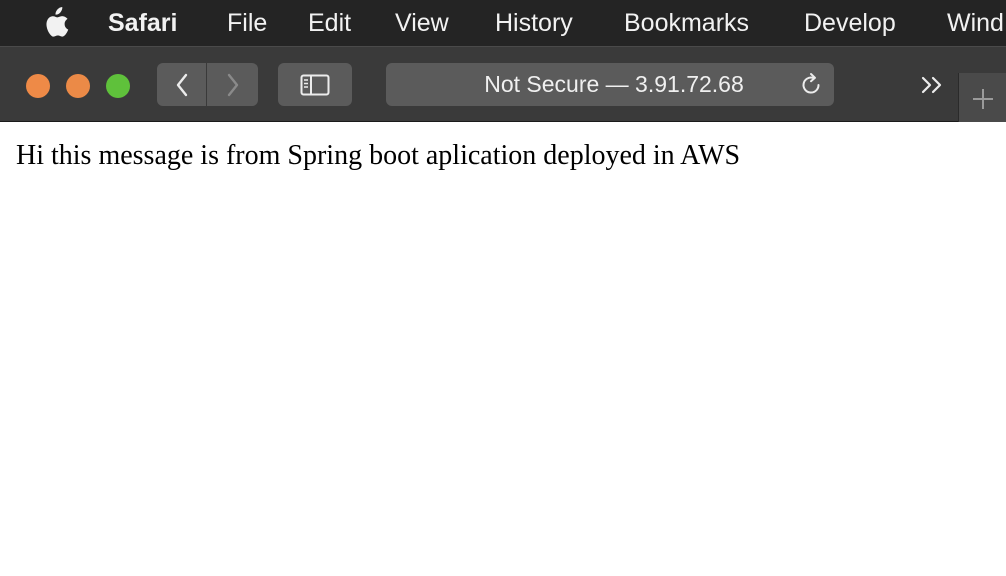  Describe the element at coordinates (329, 23) in the screenshot. I see `menu-edit: Edit` at that location.